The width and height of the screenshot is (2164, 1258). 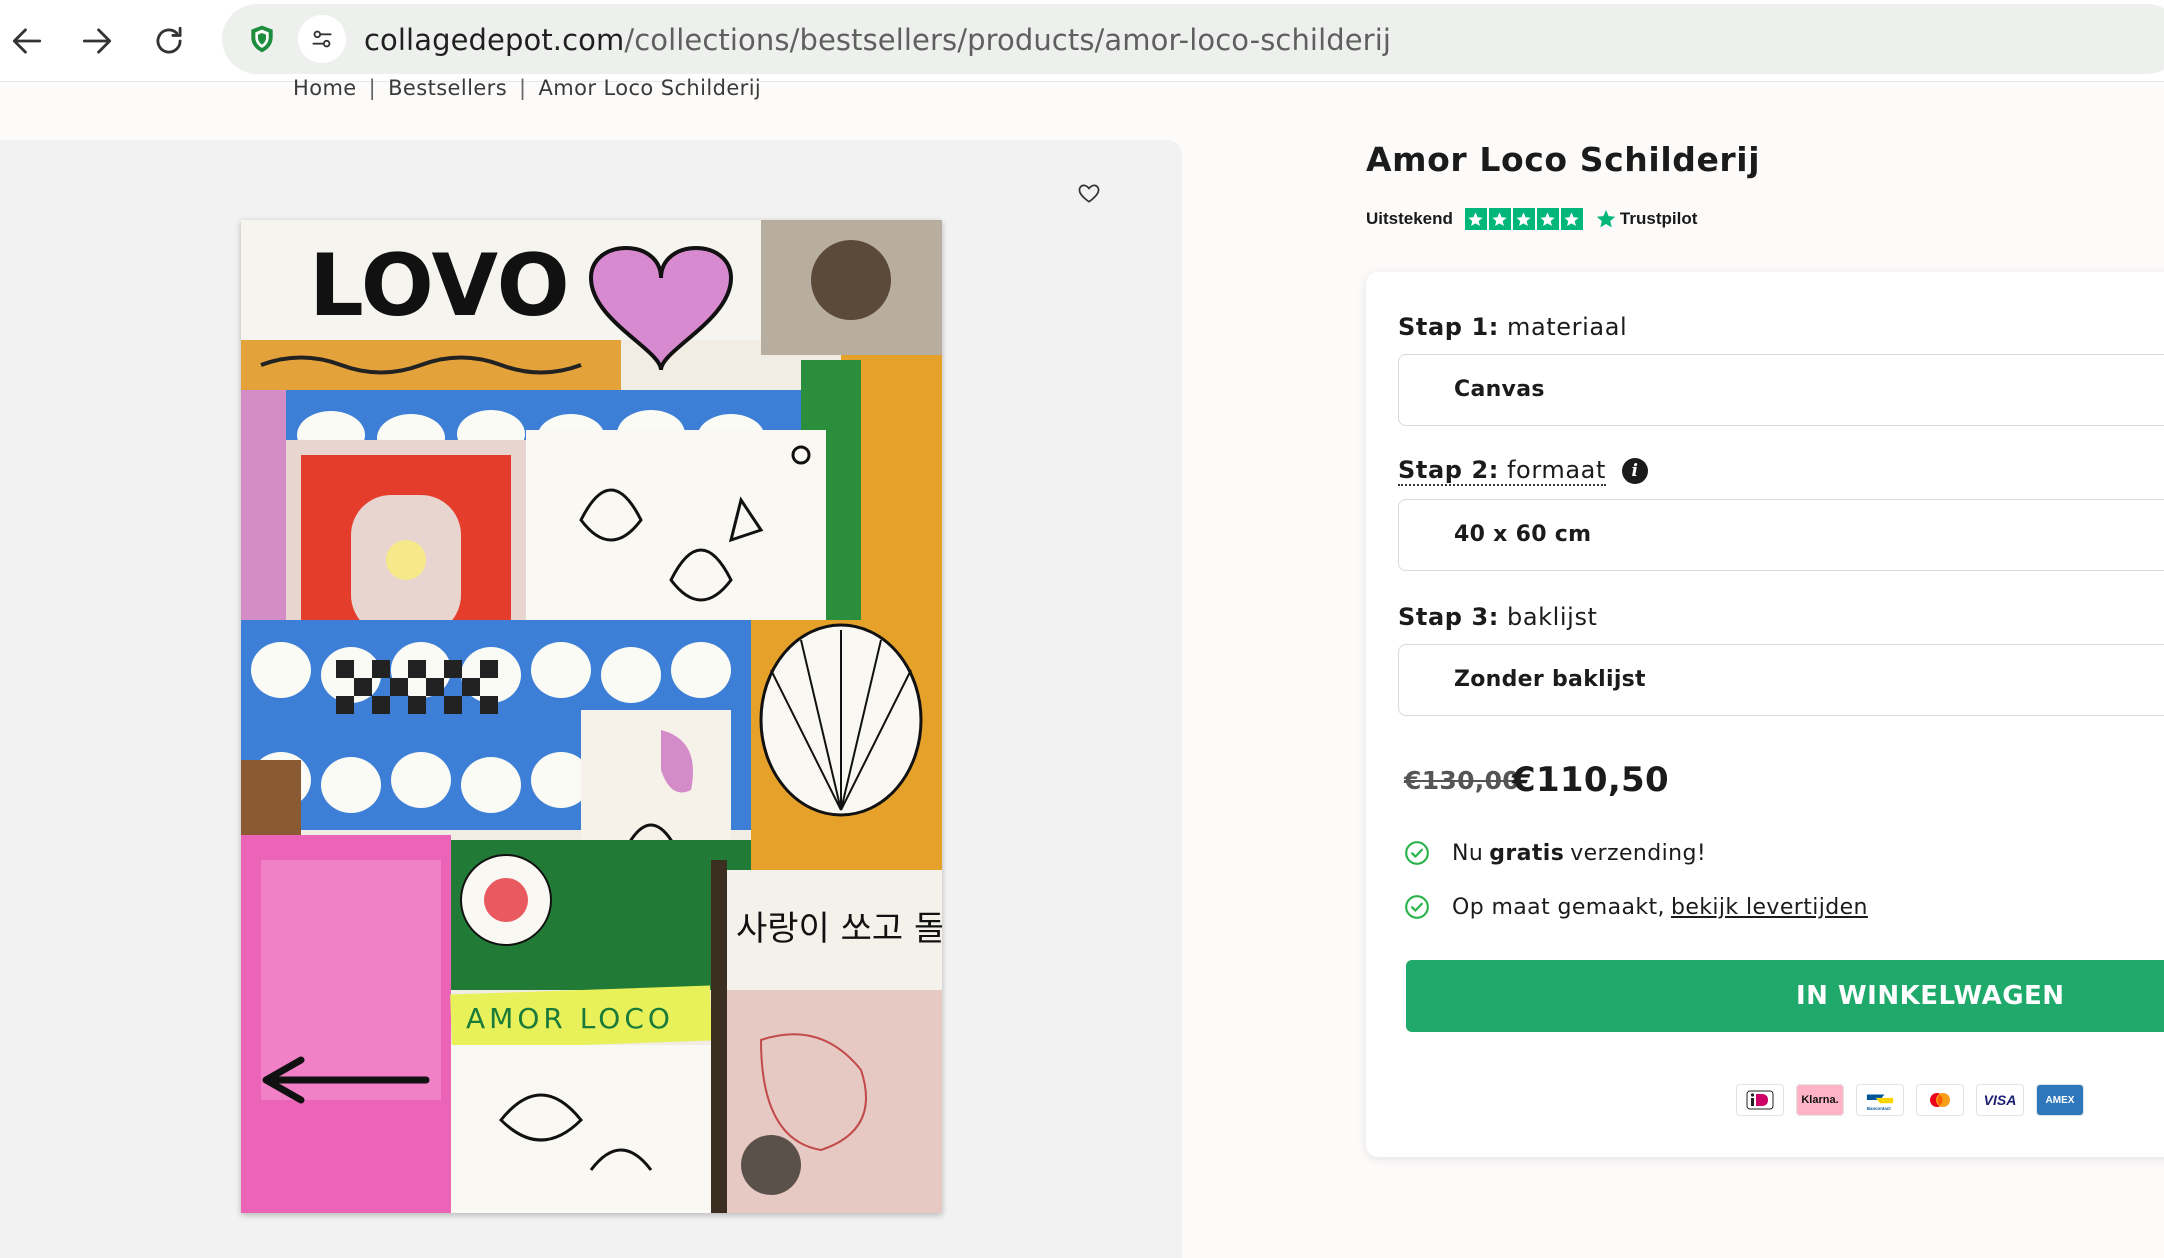 What do you see at coordinates (1590, 780) in the screenshot?
I see `sale-price: €110,50` at bounding box center [1590, 780].